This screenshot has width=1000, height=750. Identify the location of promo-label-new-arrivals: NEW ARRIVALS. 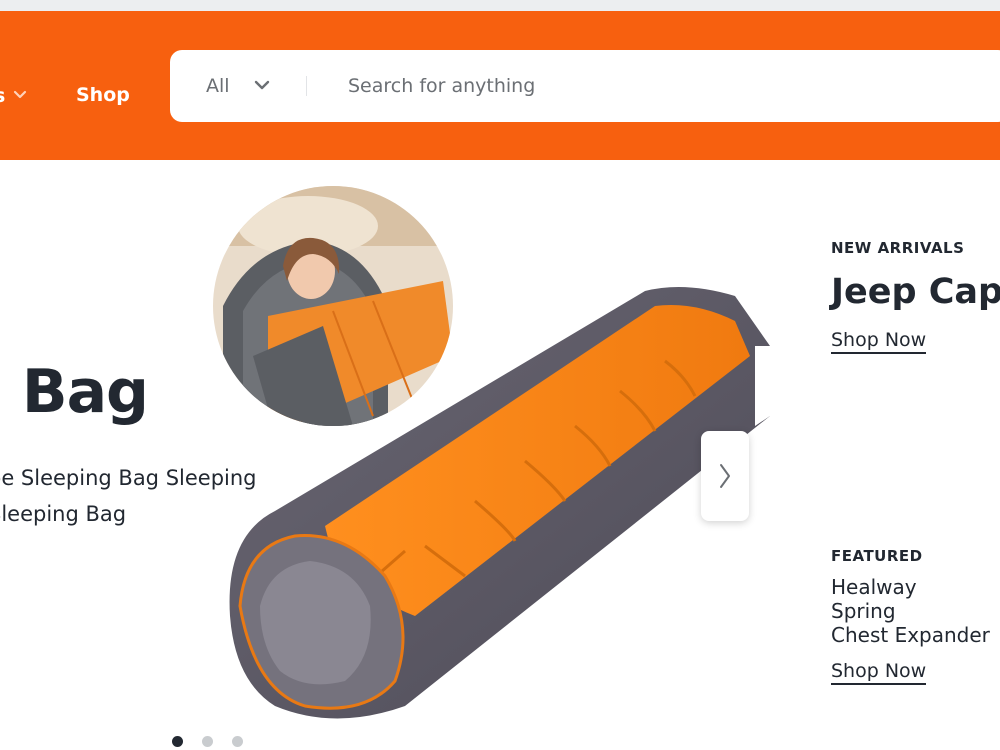
(898, 248).